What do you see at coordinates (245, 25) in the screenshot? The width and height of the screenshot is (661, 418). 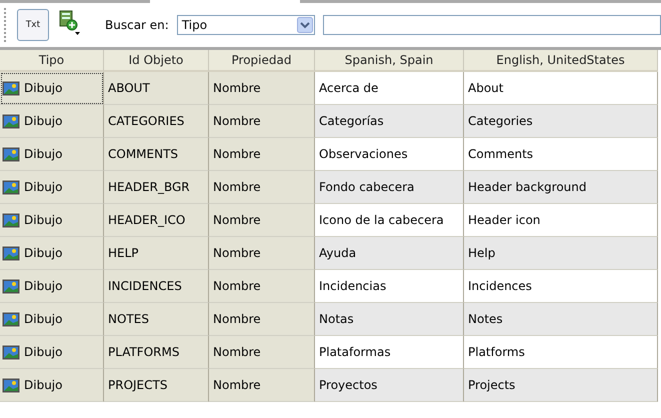 I see `search-in-dropdown: Tipo` at bounding box center [245, 25].